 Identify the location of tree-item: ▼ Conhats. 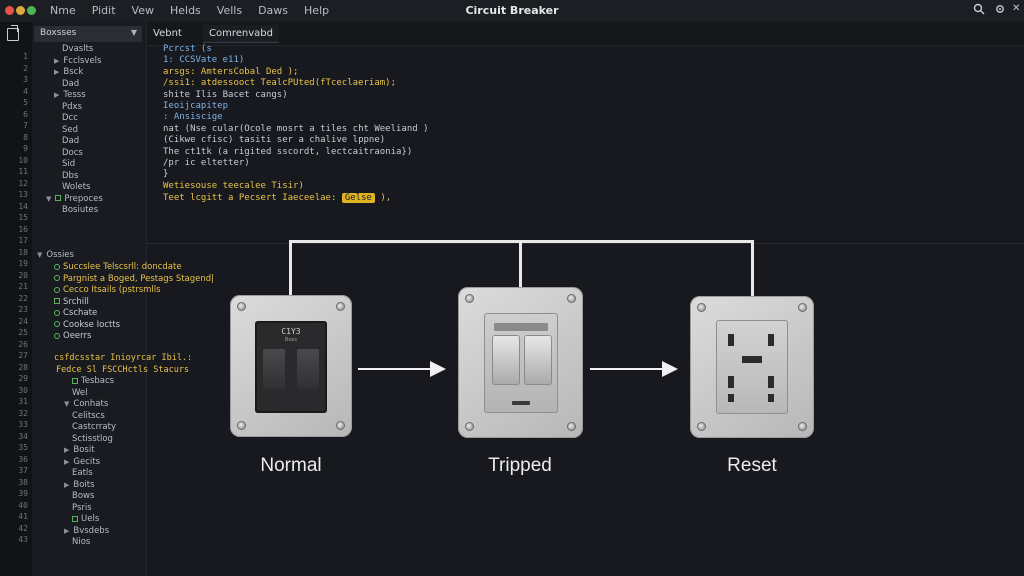
(86, 404).